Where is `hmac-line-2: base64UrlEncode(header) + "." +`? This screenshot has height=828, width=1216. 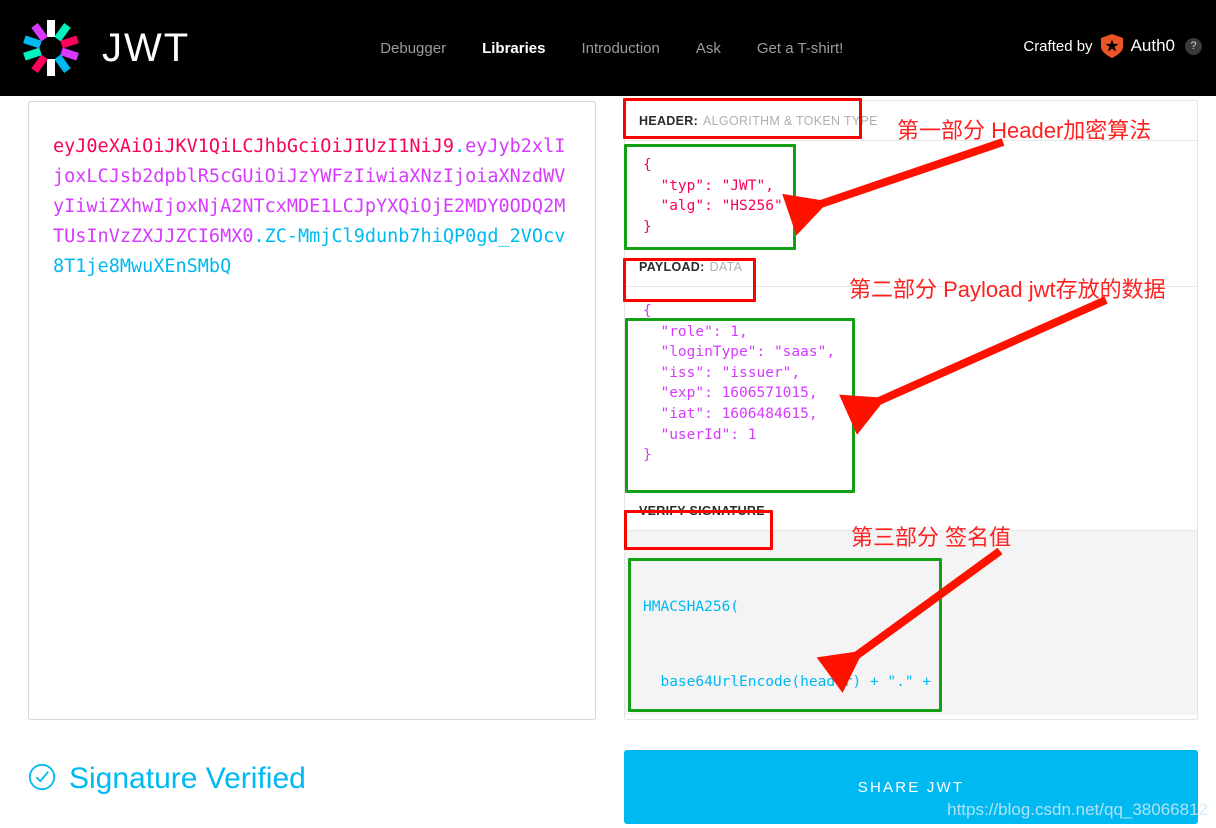 hmac-line-2: base64UrlEncode(header) + "." + is located at coordinates (787, 682).